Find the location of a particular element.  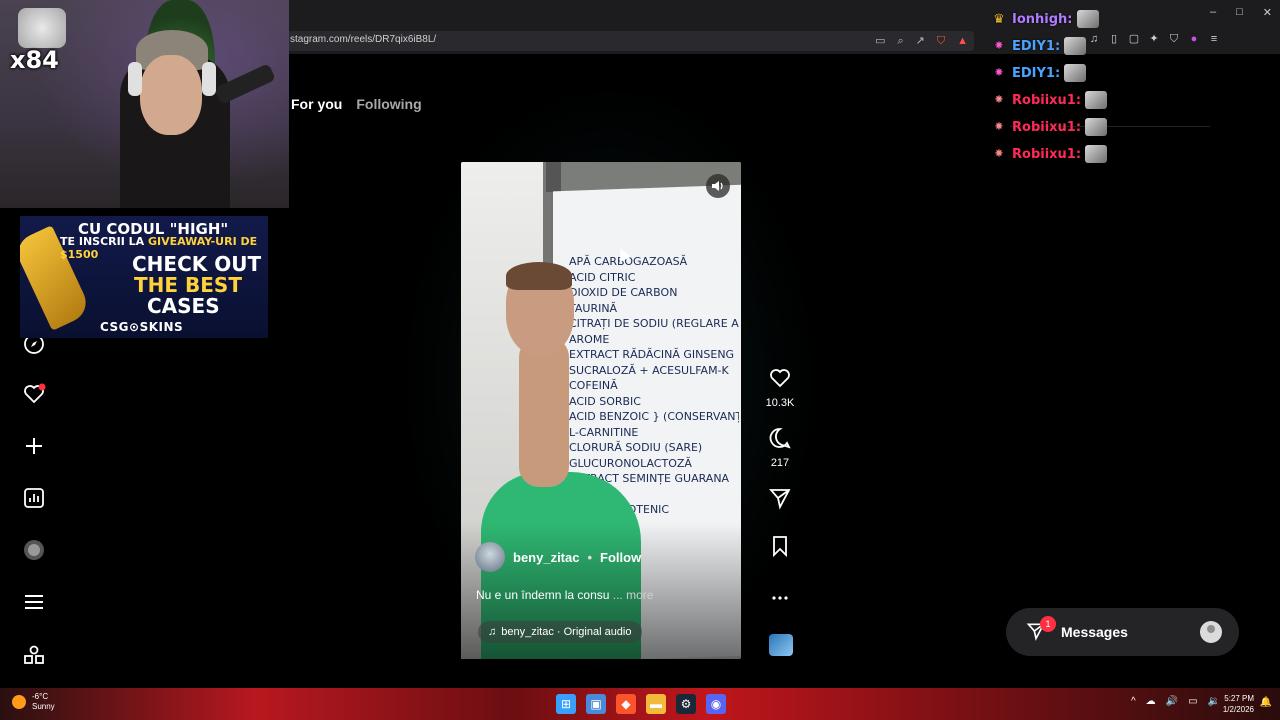

minimize-icon: – is located at coordinates (1213, 12).